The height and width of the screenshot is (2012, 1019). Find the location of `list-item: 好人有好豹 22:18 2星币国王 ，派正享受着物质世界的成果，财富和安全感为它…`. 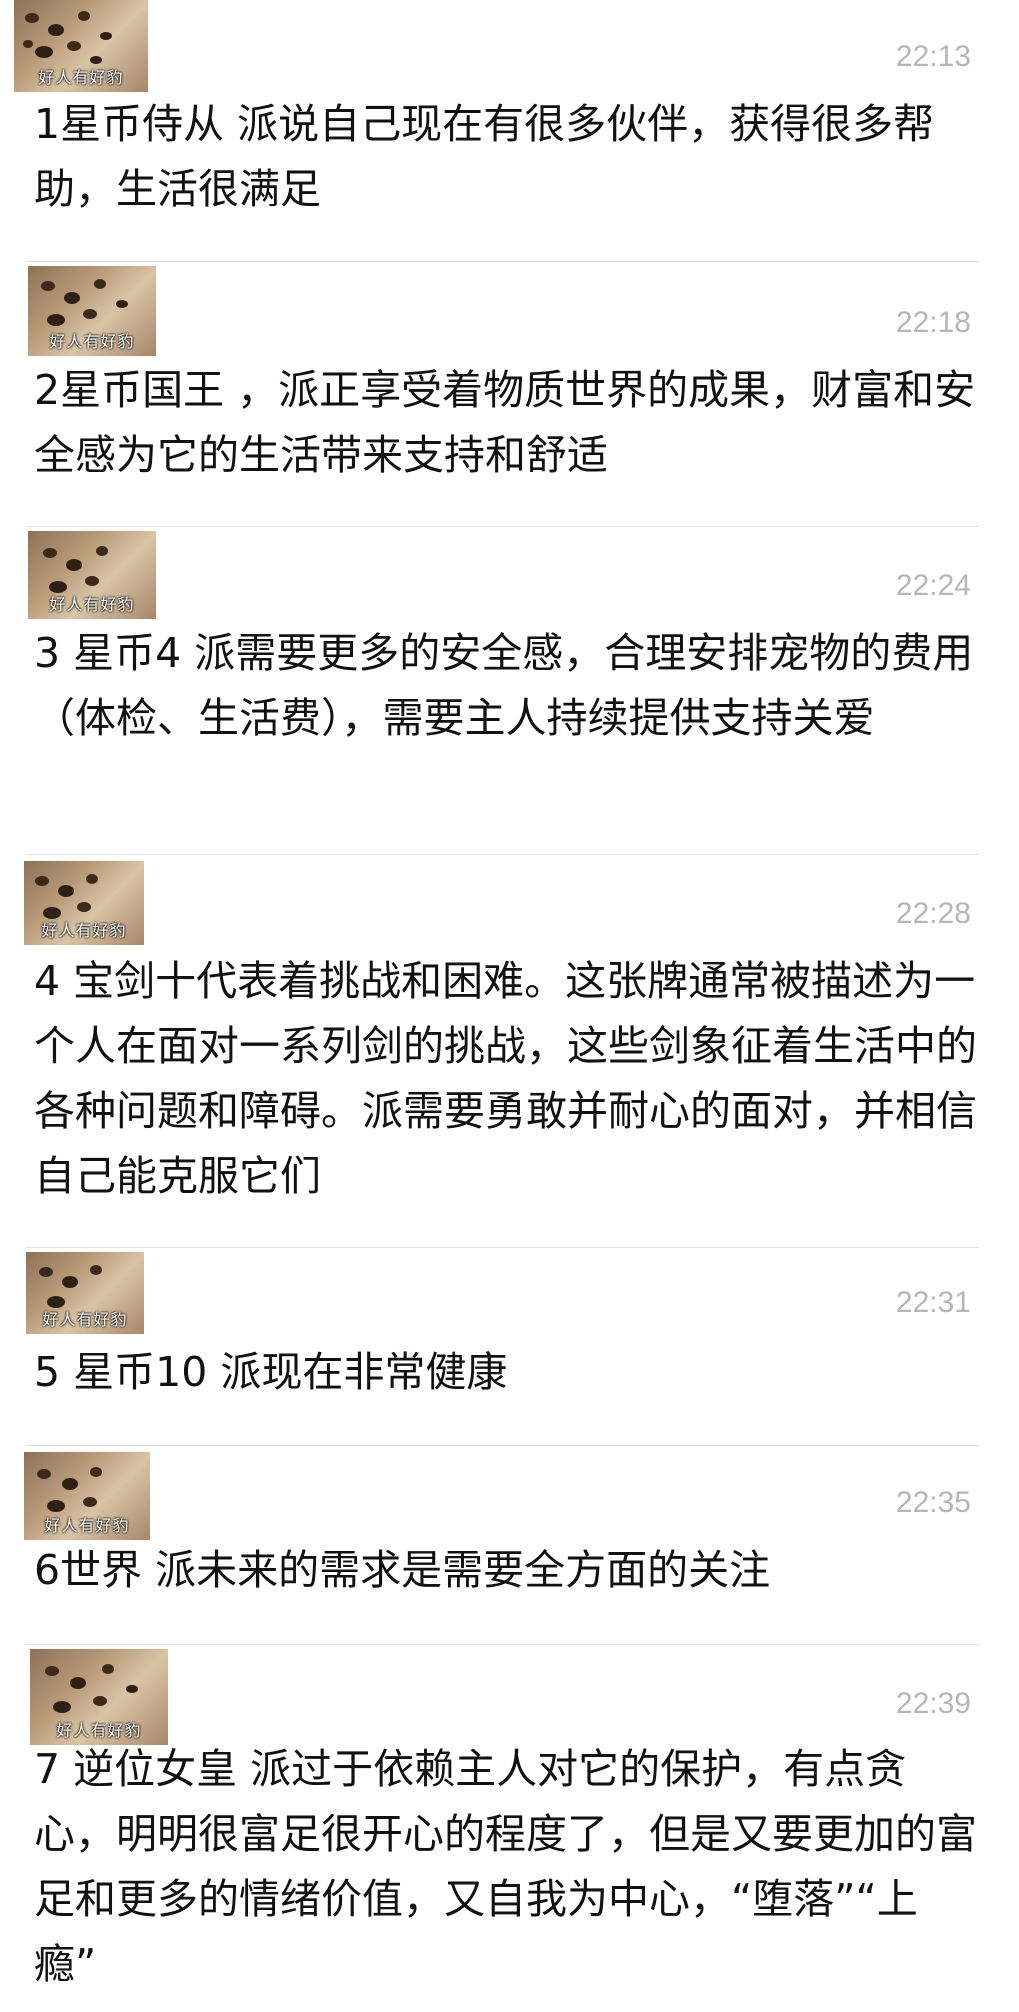

list-item: 好人有好豹 22:18 2星币国王 ，派正享受着物质世界的成果，财富和安全感为它… is located at coordinates (509, 394).